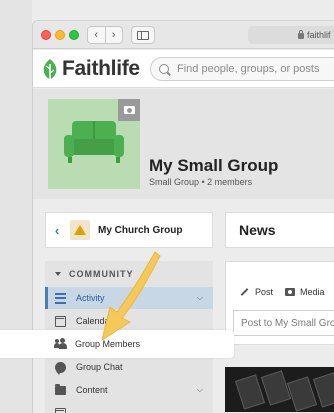  I want to click on group-subtitle: Small Group • 2 members, so click(201, 182).